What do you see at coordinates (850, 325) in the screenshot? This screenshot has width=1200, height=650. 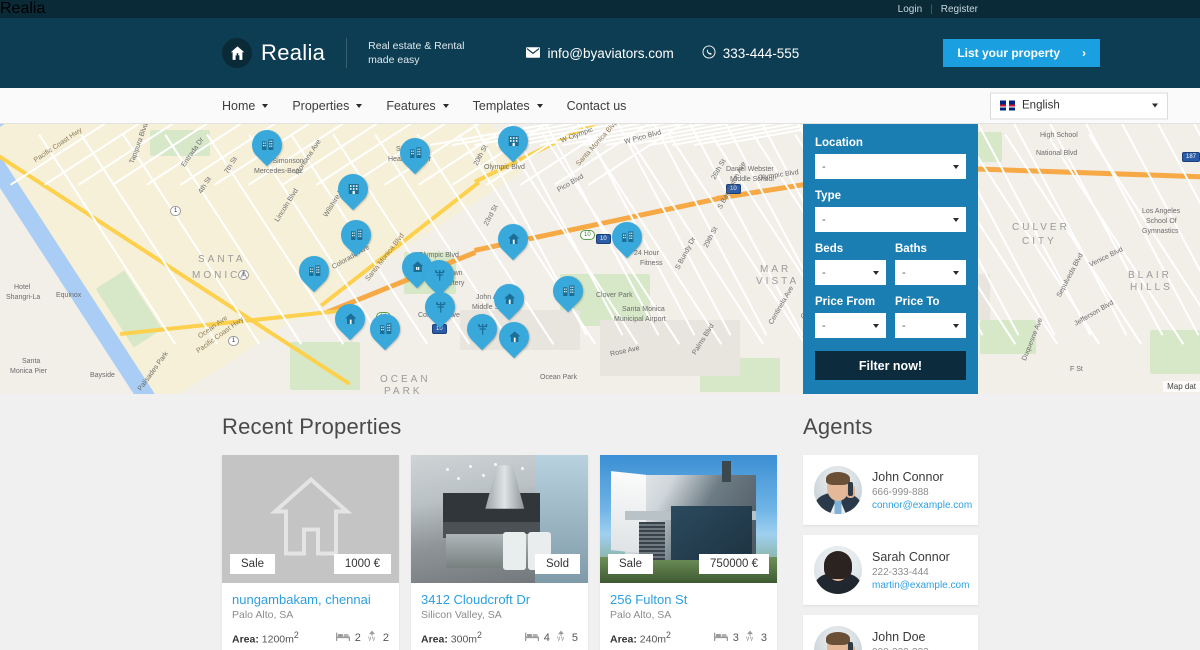 I see `price-from-select: -` at bounding box center [850, 325].